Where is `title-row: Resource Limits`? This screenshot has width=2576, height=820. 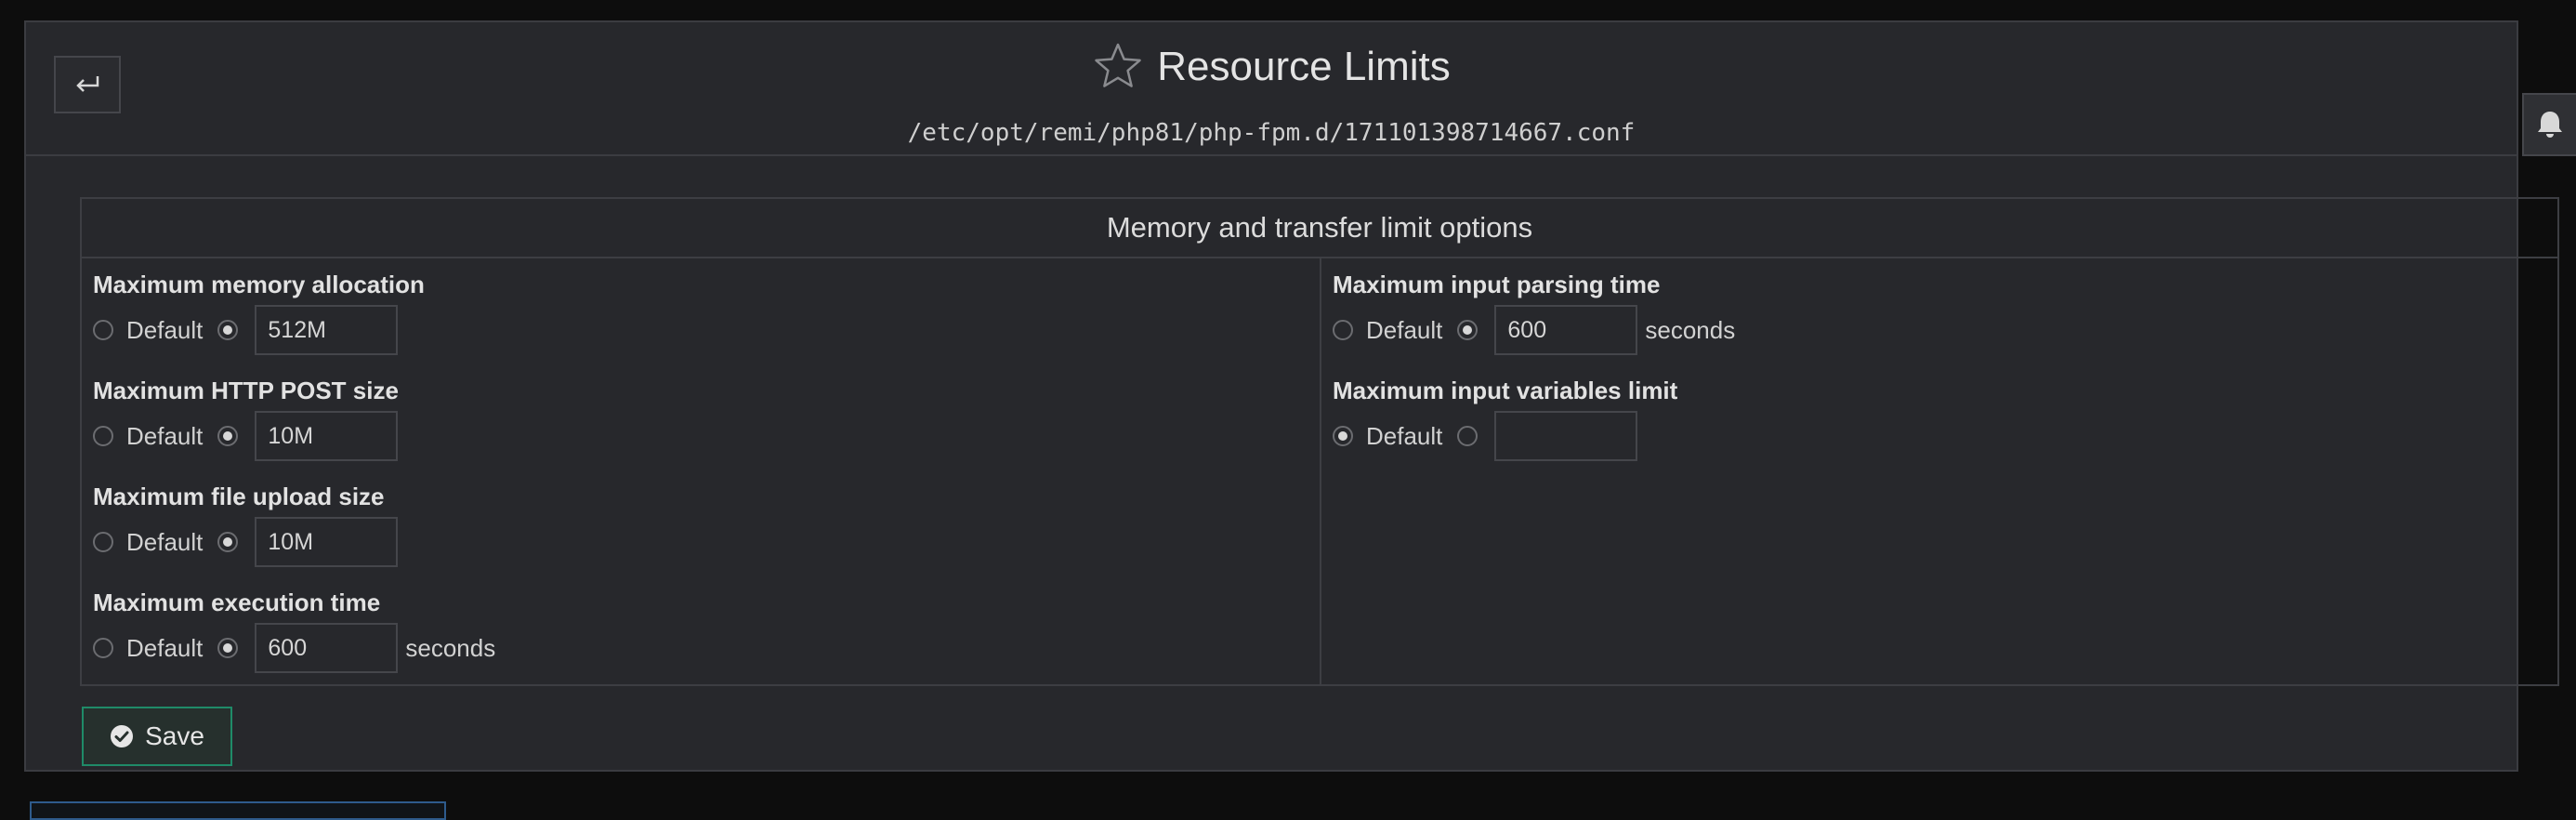 title-row: Resource Limits is located at coordinates (1271, 67).